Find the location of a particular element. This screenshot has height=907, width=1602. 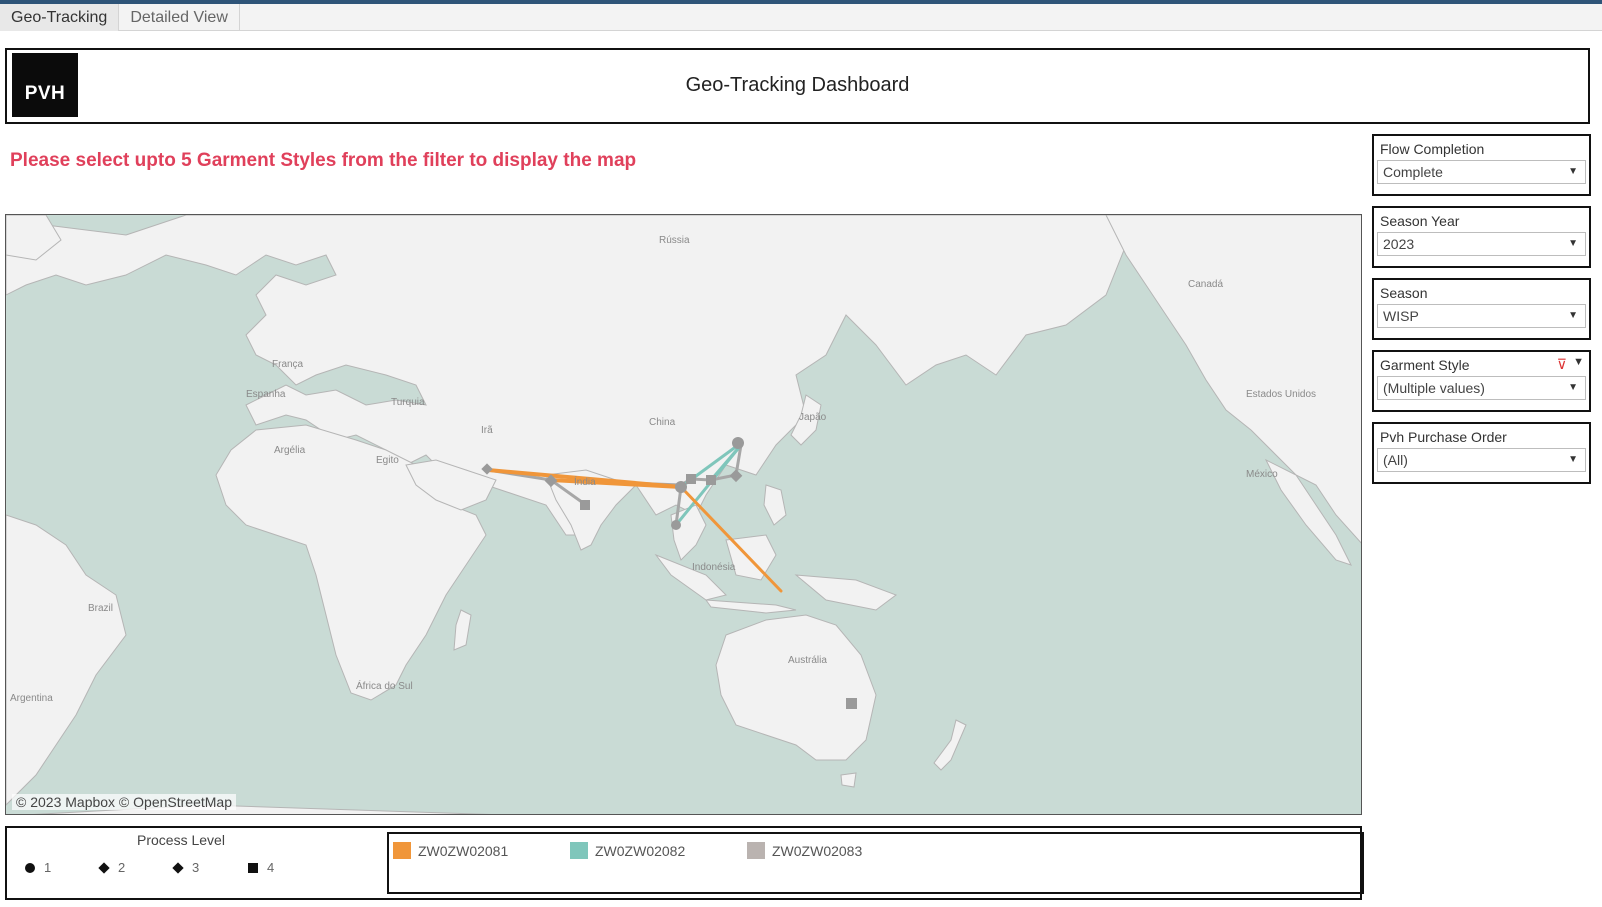

process-level-legend: Process Level 1 2 3 4 is located at coordinates (172, 863).